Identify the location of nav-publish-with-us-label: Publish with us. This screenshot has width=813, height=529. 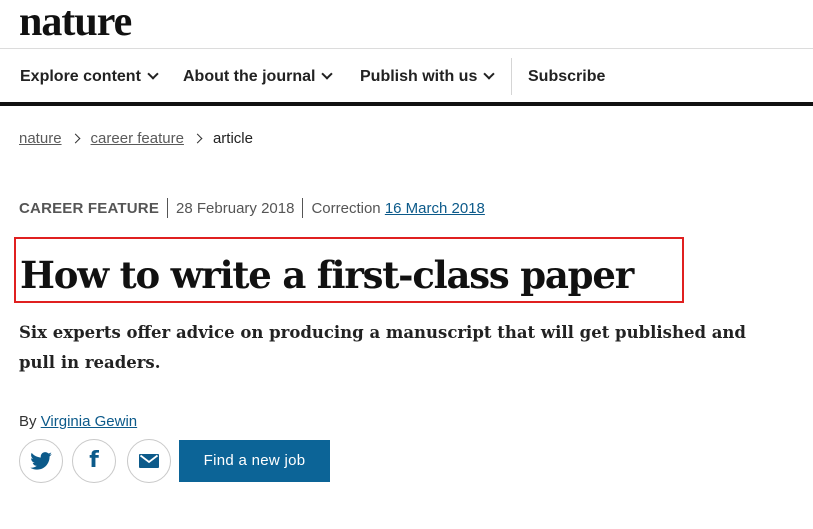
(419, 76).